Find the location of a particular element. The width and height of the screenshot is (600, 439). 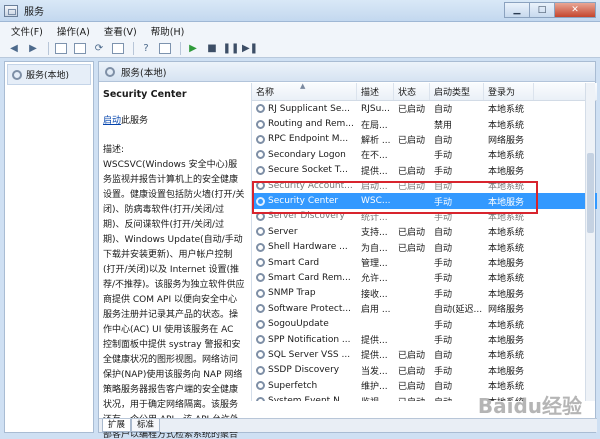

stop-service-icon: ■ is located at coordinates (212, 49).